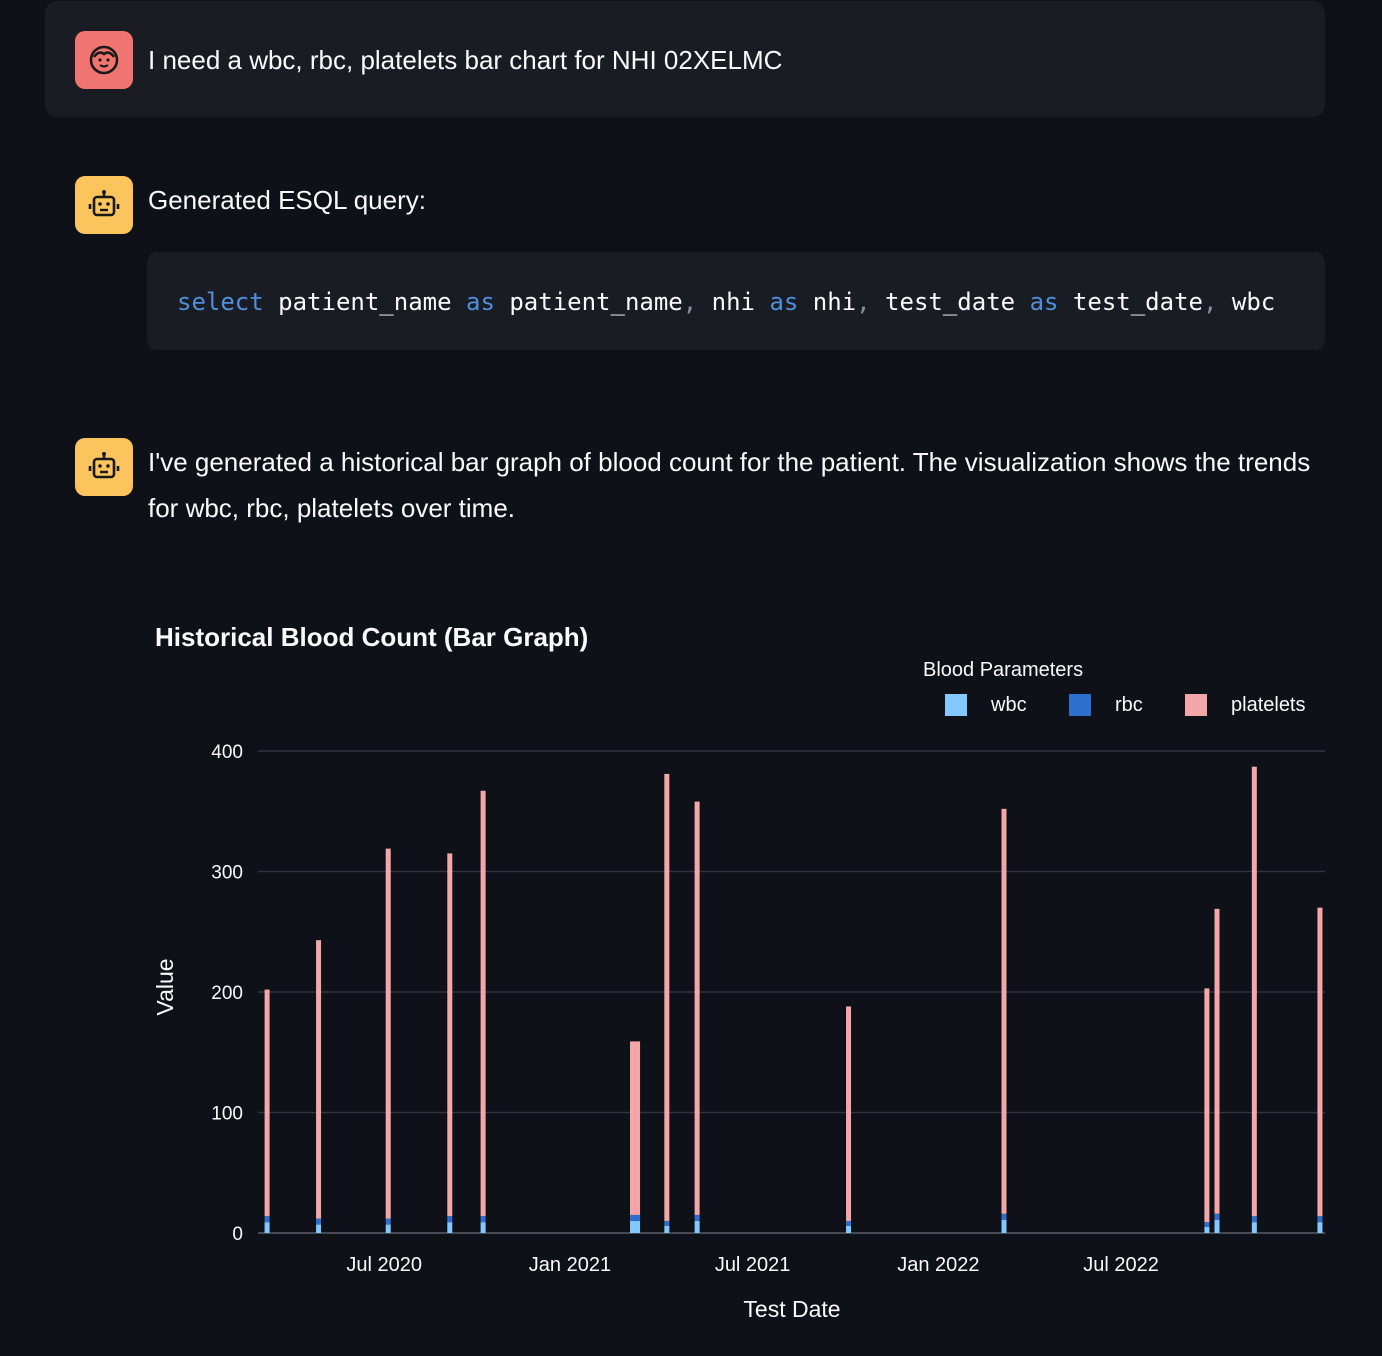 The width and height of the screenshot is (1382, 1356). I want to click on x-tick-label: Jul 2020, so click(384, 1265).